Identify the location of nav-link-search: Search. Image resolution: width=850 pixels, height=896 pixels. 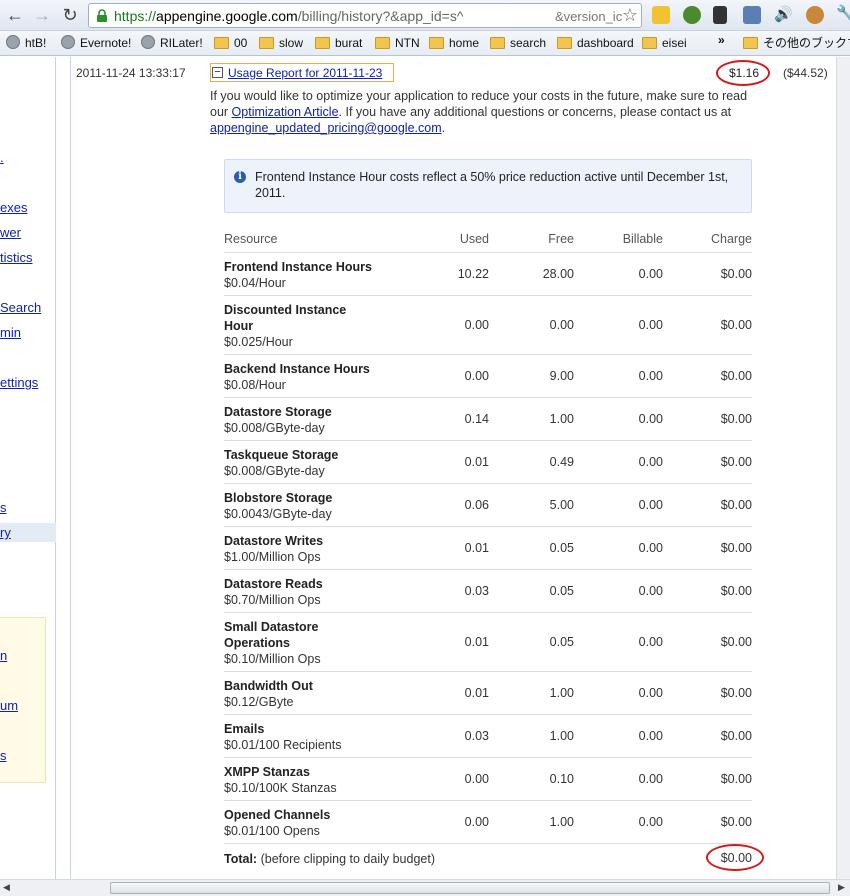
(20, 307).